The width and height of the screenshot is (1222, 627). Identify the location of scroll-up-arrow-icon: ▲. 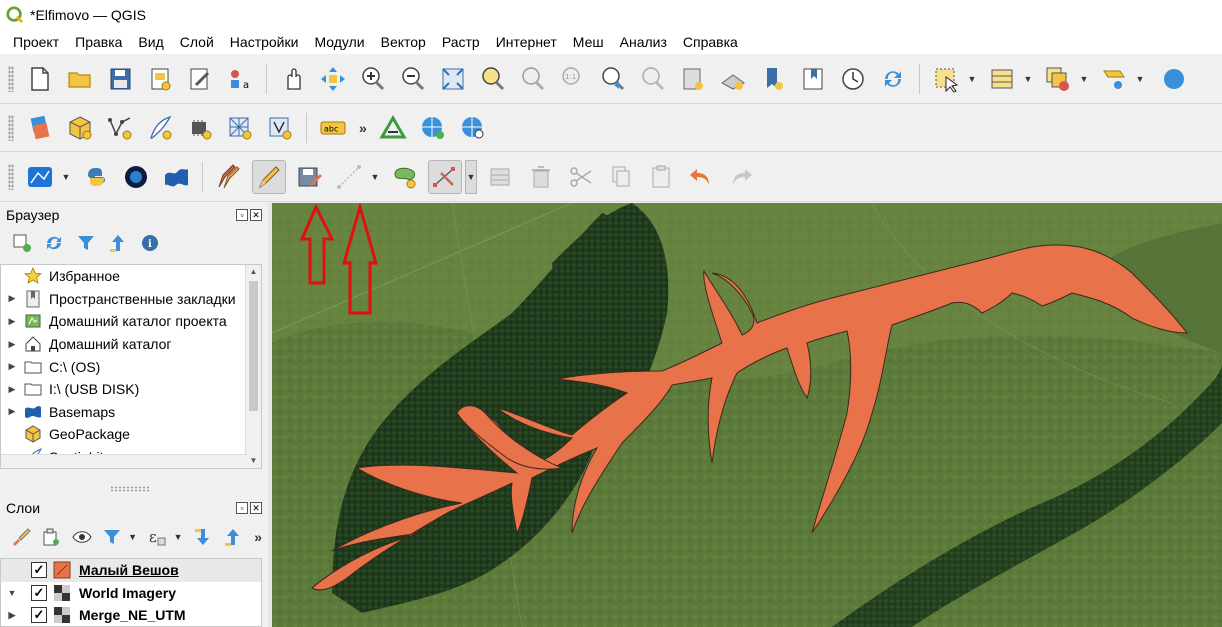
(253, 272).